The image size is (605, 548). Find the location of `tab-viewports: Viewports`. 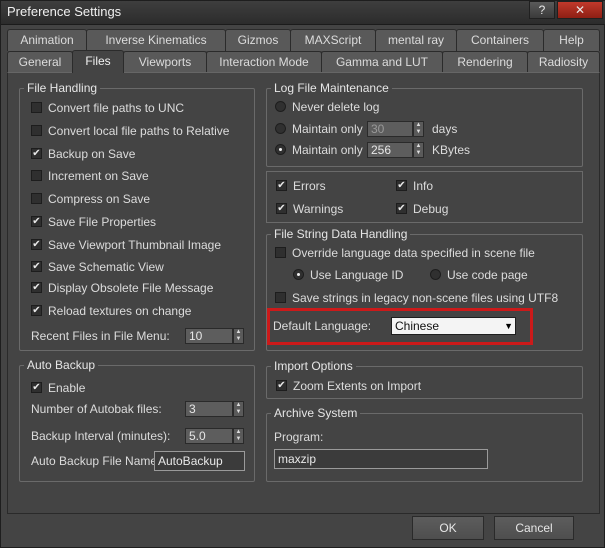

tab-viewports: Viewports is located at coordinates (165, 62).